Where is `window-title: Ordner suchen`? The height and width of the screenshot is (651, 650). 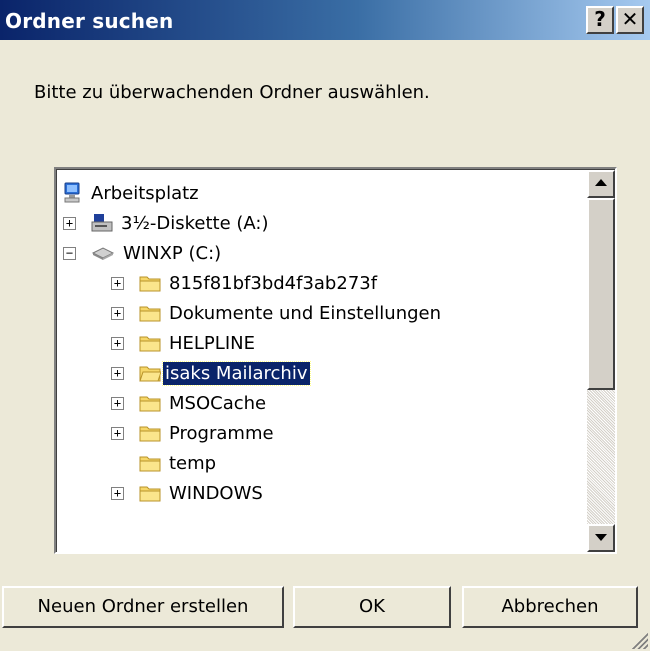
window-title: Ordner suchen is located at coordinates (89, 21).